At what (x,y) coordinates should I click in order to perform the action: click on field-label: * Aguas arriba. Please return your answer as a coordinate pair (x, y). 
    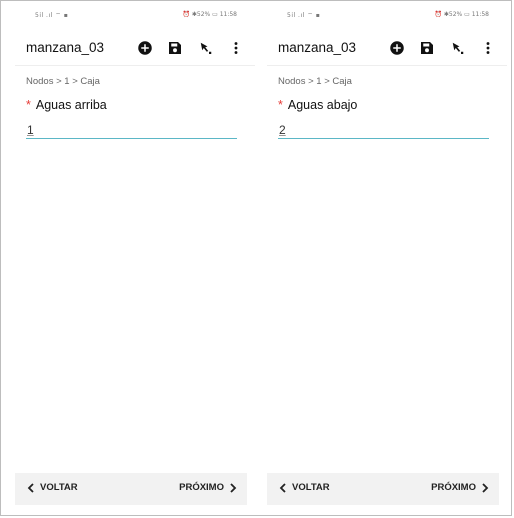
    Looking at the image, I should click on (66, 105).